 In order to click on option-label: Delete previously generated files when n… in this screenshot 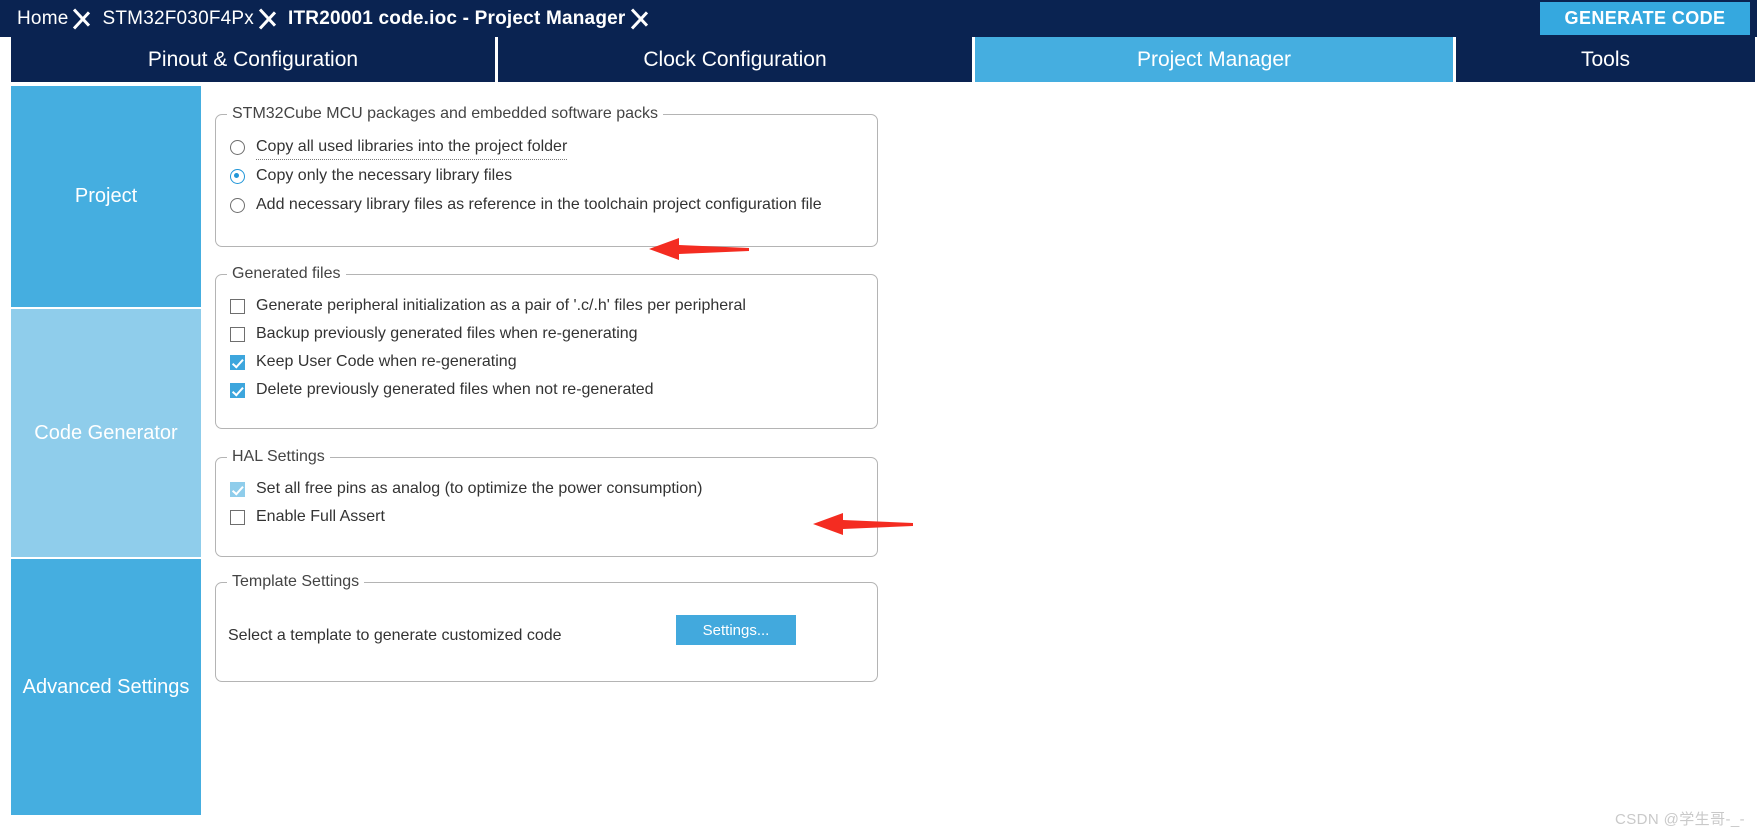, I will do `click(455, 389)`.